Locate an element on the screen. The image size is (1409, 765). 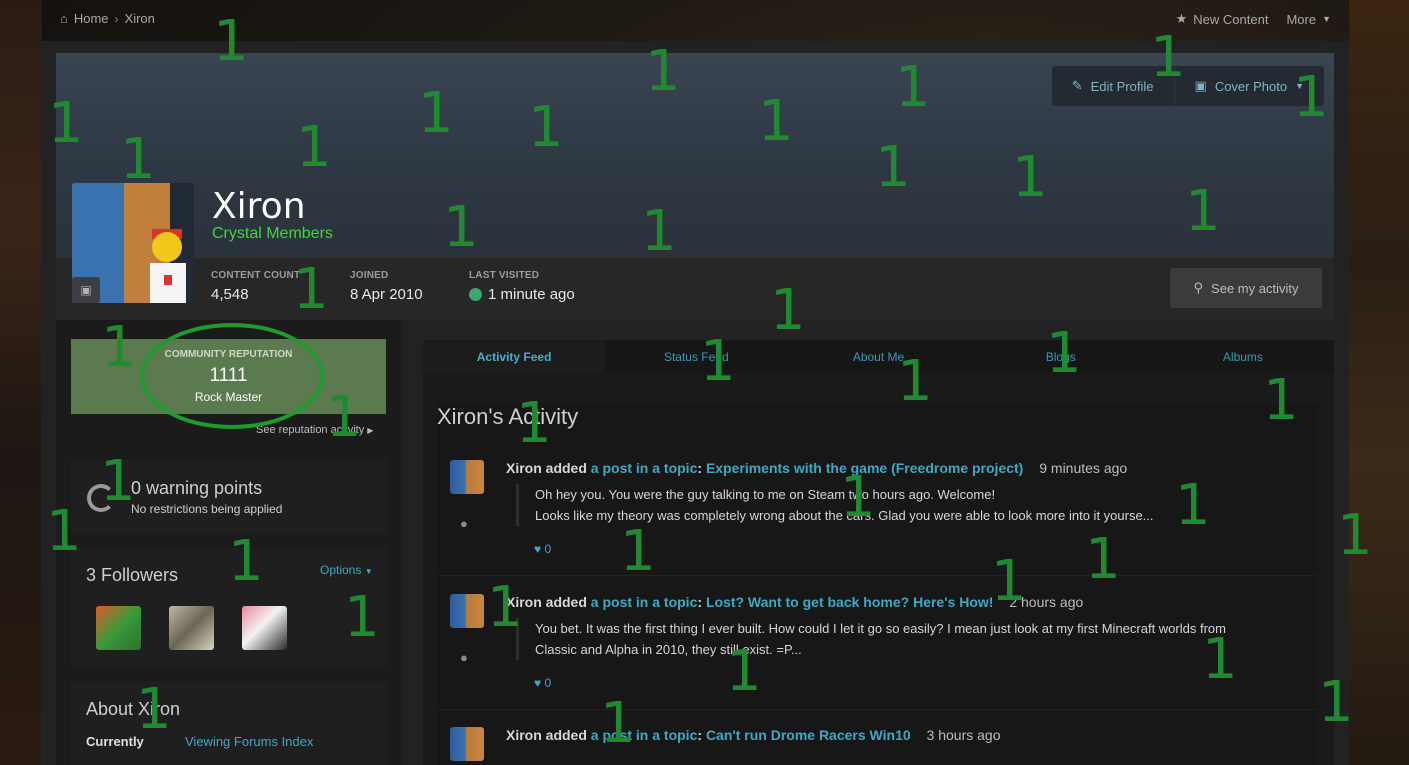
new-content-label: New Content is located at coordinates (1231, 19).